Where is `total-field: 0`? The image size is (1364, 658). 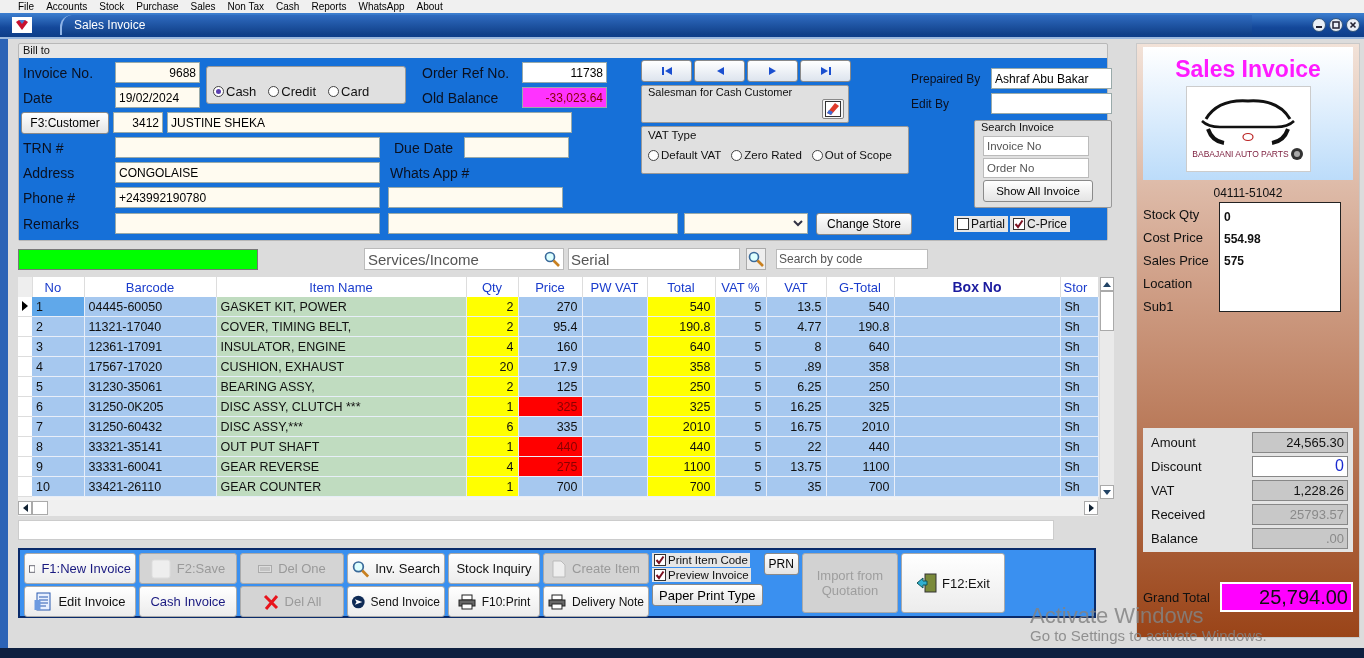
total-field: 0 is located at coordinates (1300, 466).